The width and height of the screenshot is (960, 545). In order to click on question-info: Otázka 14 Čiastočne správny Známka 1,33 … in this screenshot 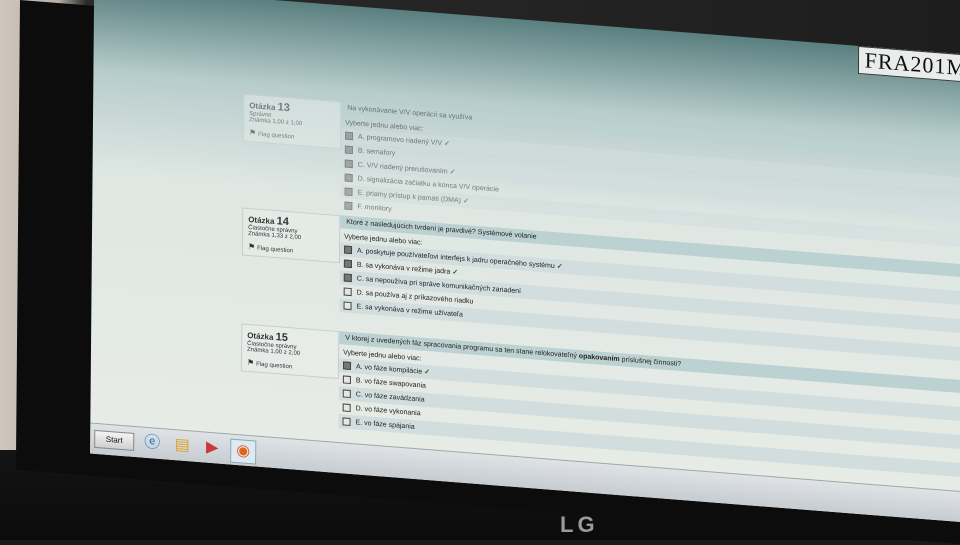, I will do `click(291, 235)`.